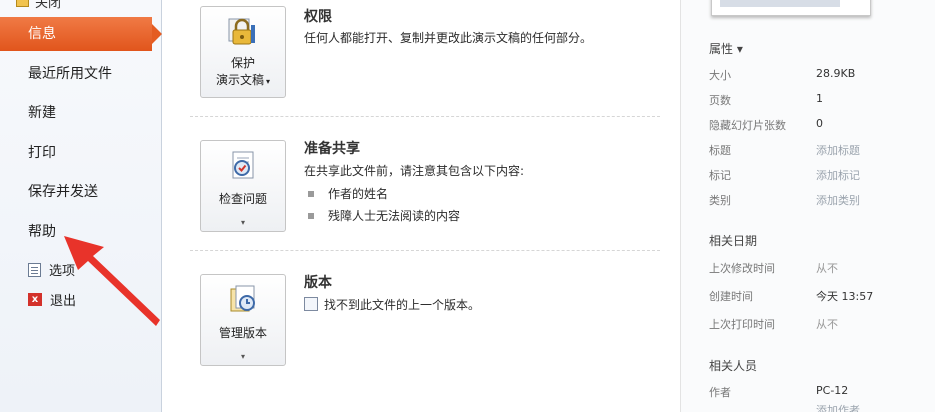 This screenshot has height=412, width=935. Describe the element at coordinates (42, 153) in the screenshot. I see `nav-item-print-label: 打印` at that location.